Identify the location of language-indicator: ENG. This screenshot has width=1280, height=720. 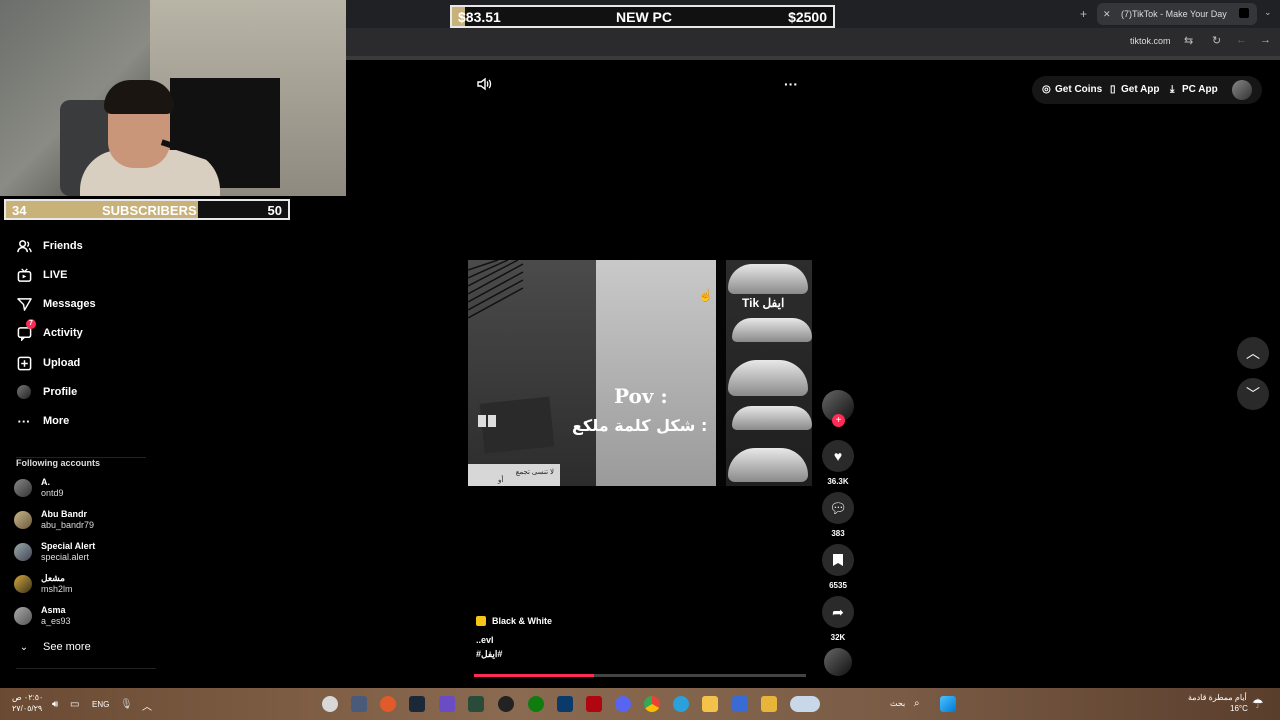
(100, 704).